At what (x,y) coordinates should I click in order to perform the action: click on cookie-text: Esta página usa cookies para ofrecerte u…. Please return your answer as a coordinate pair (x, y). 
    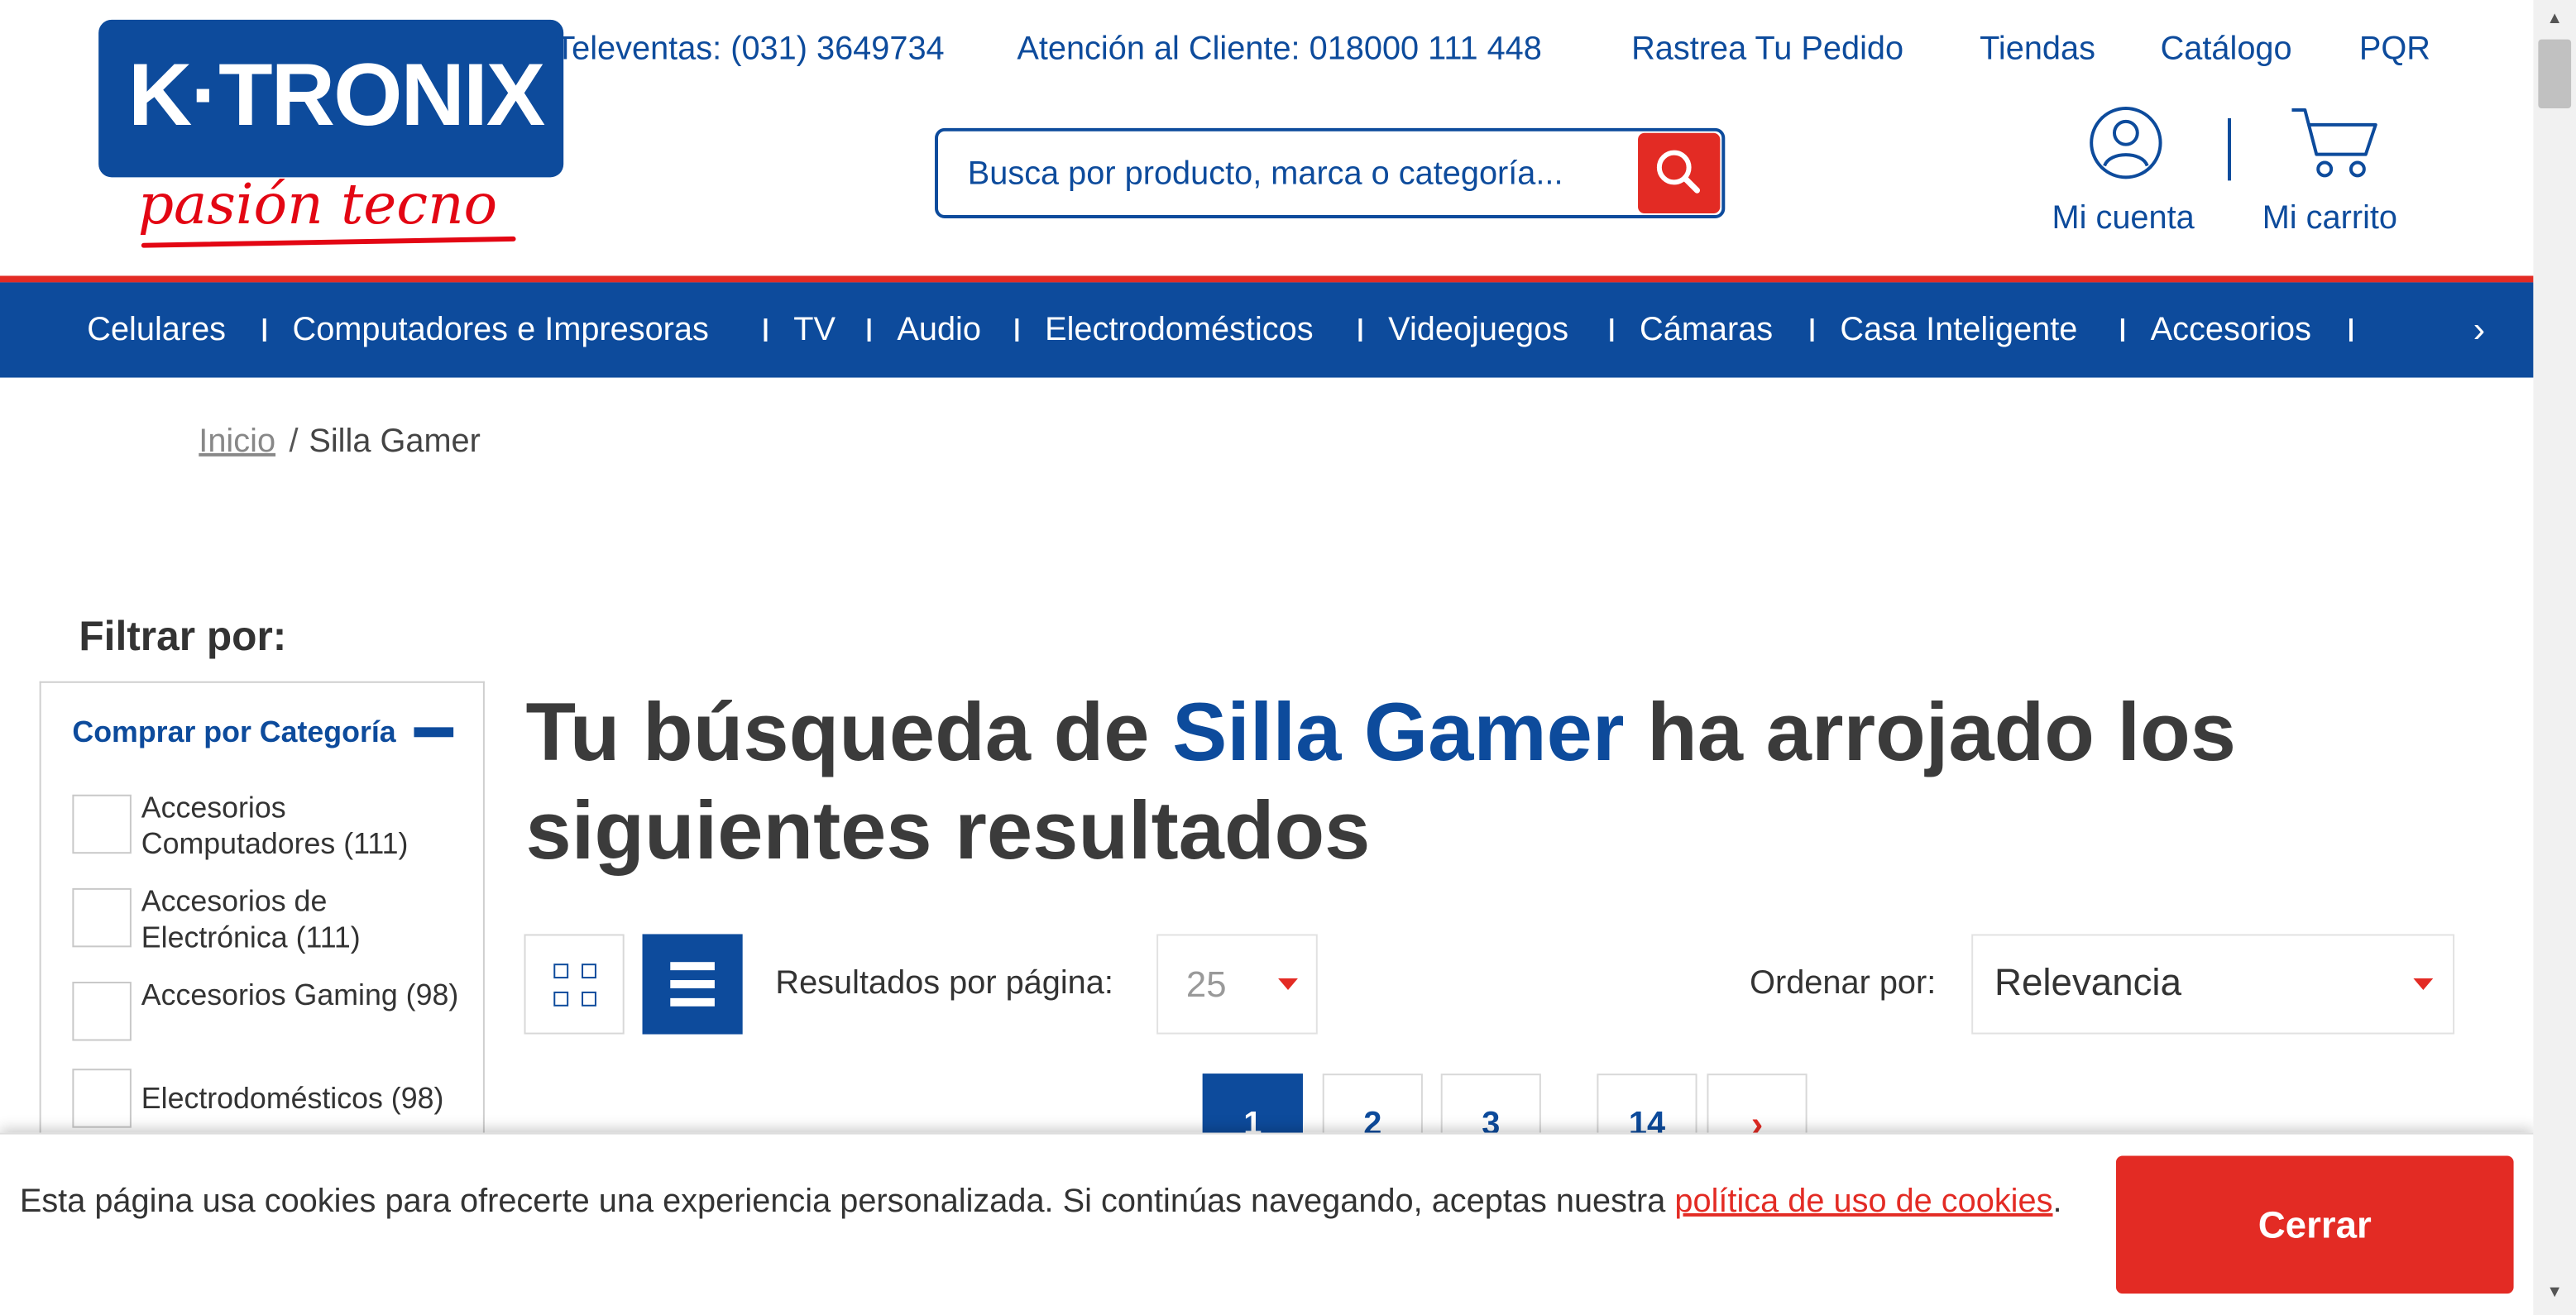
    Looking at the image, I should click on (847, 1202).